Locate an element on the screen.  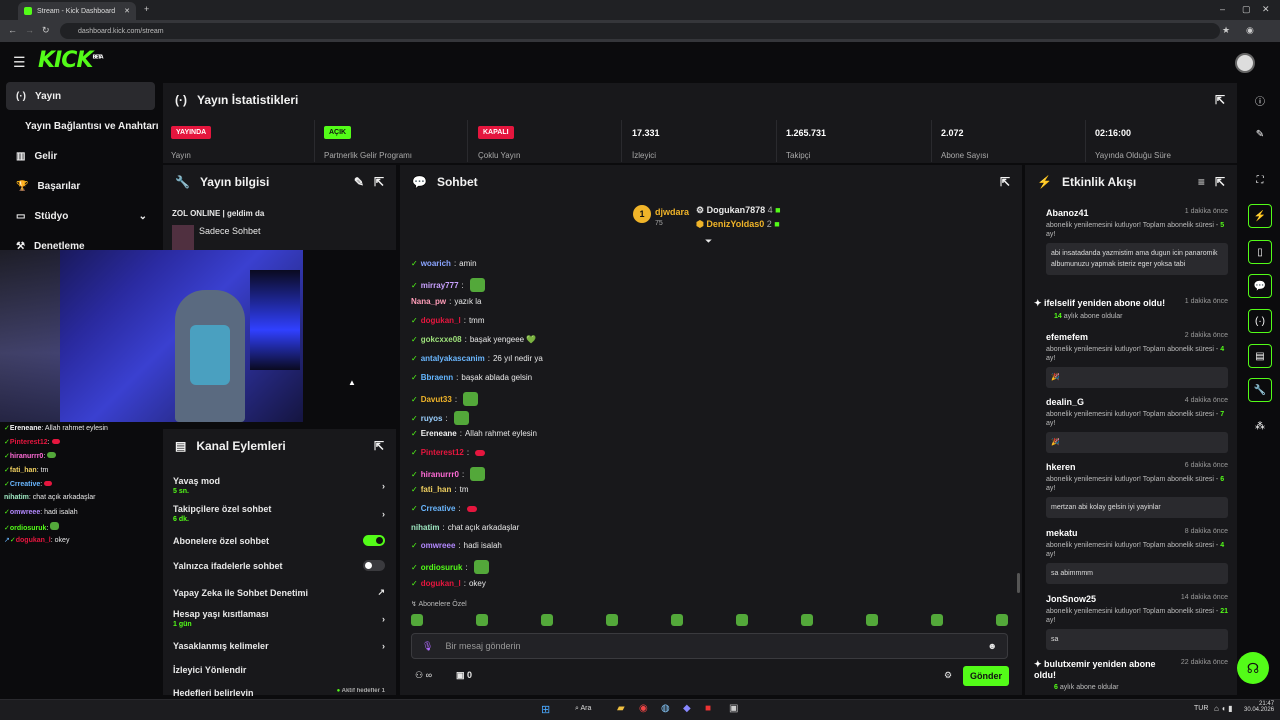
sidebar-item-achievements: 🏆 Başarılar is located at coordinates (80, 186).